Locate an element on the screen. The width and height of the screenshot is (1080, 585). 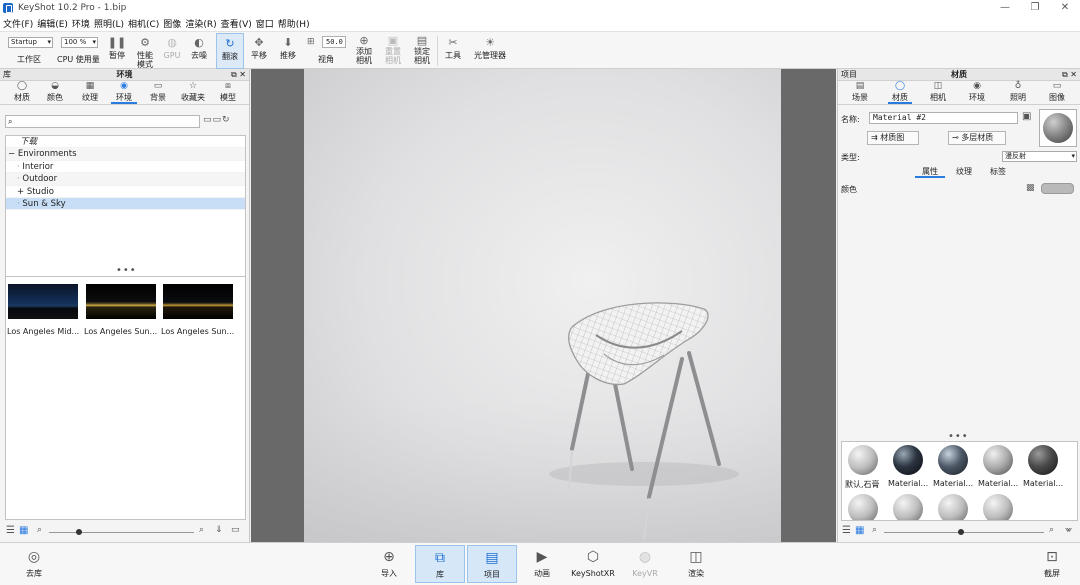
folder-add-icon: ▭ is located at coordinates (208, 120).